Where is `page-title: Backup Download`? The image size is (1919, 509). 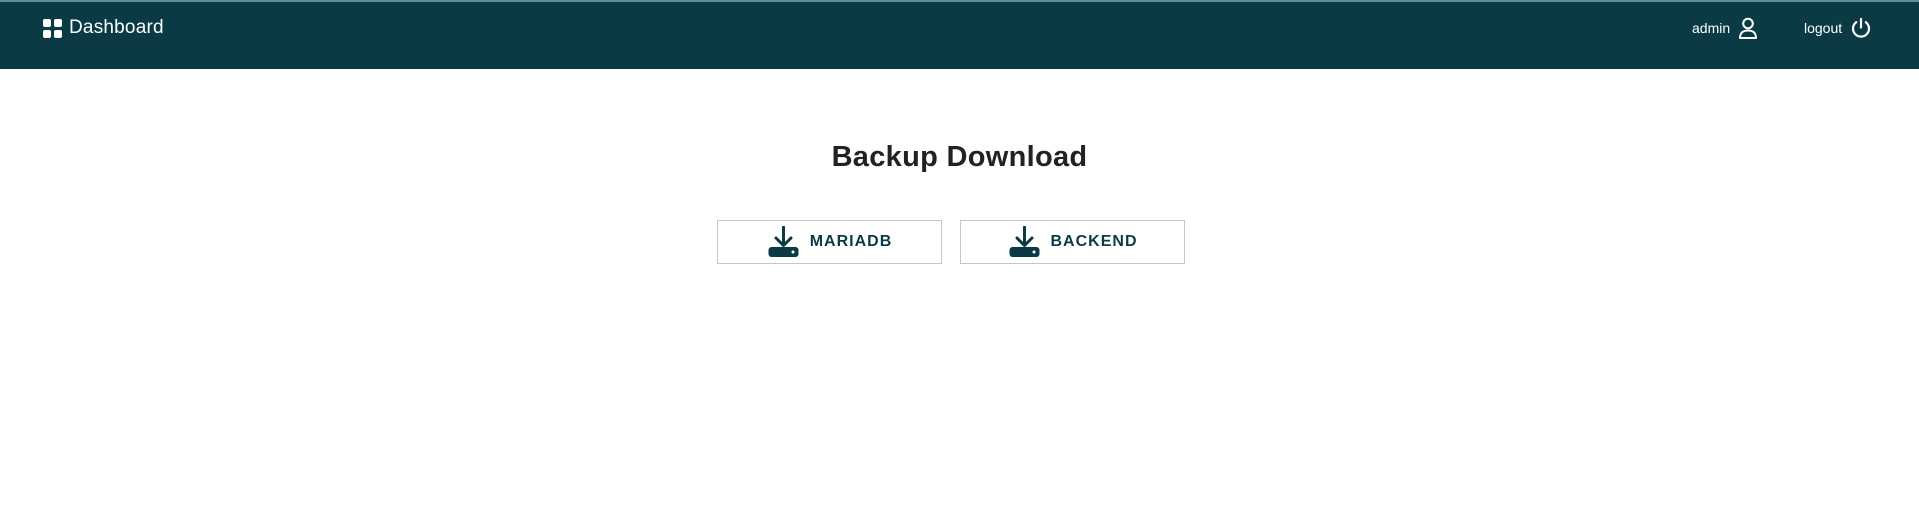 page-title: Backup Download is located at coordinates (959, 157).